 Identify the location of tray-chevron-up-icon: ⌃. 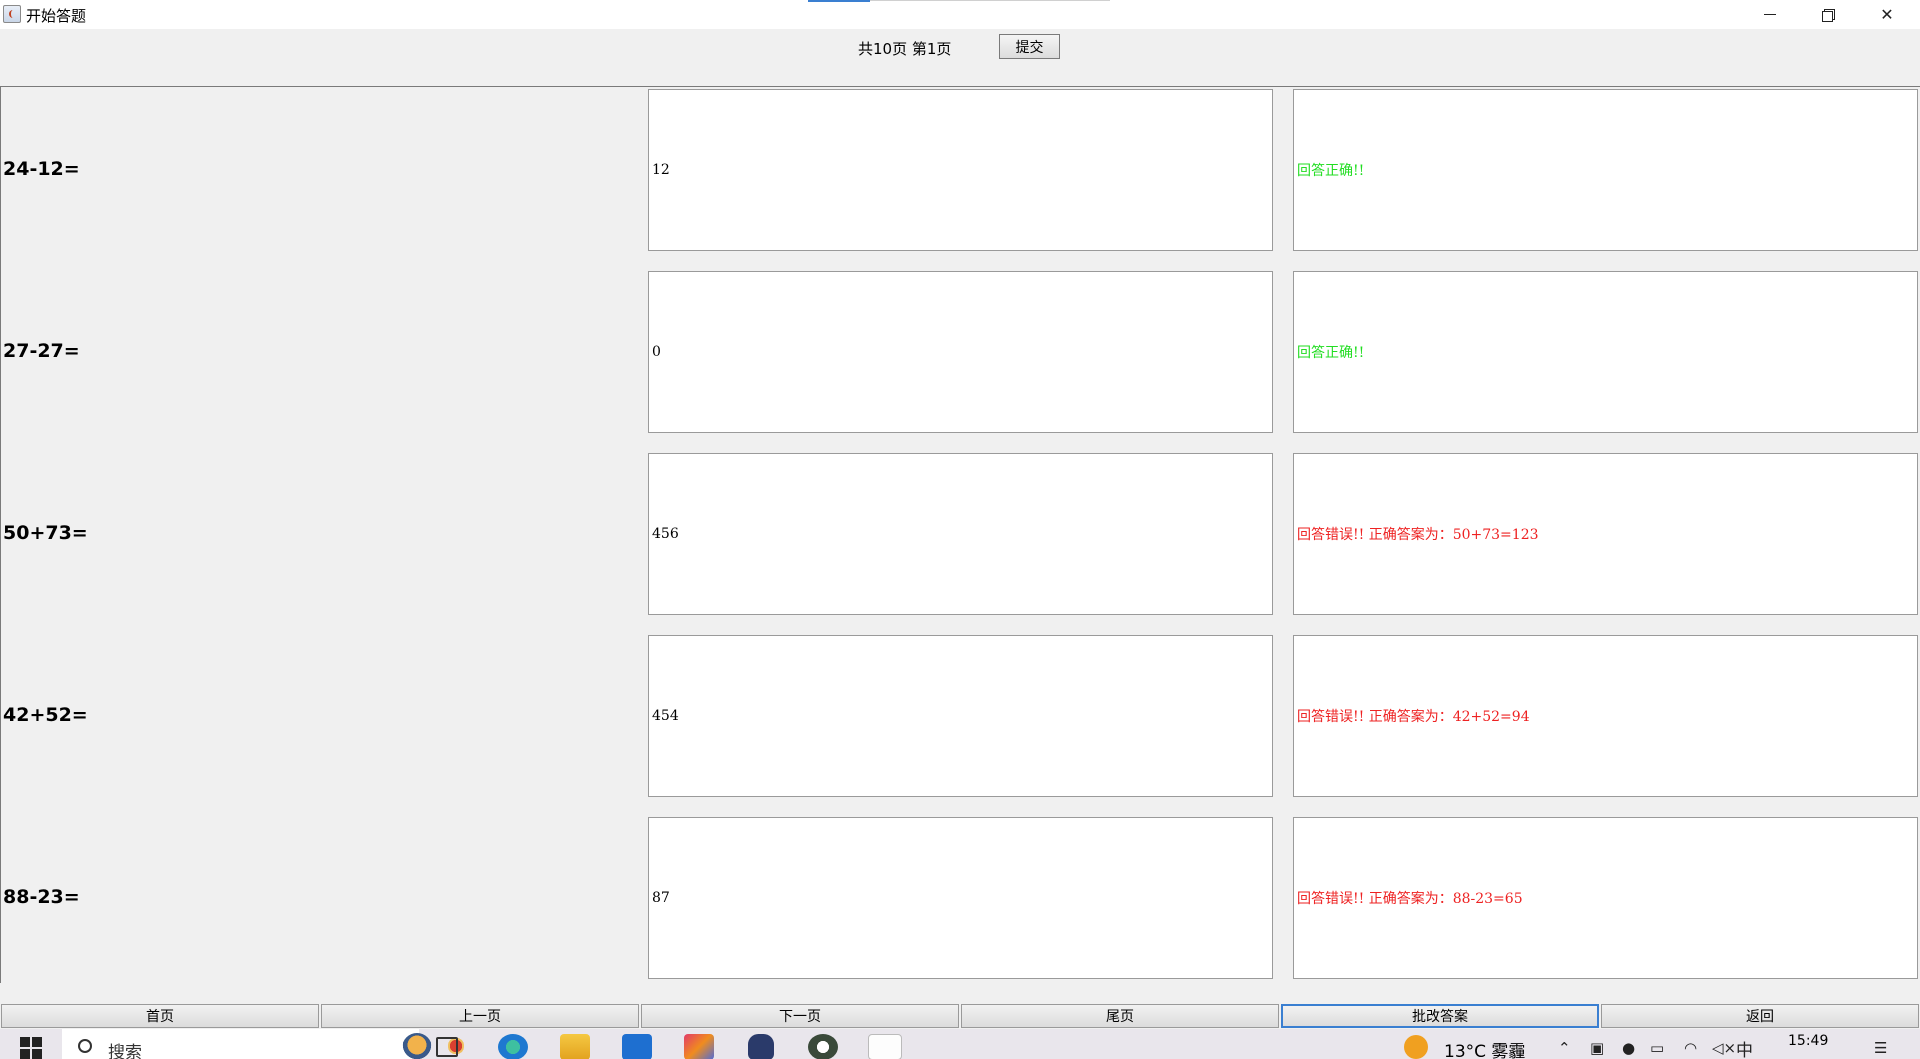
(1564, 1048).